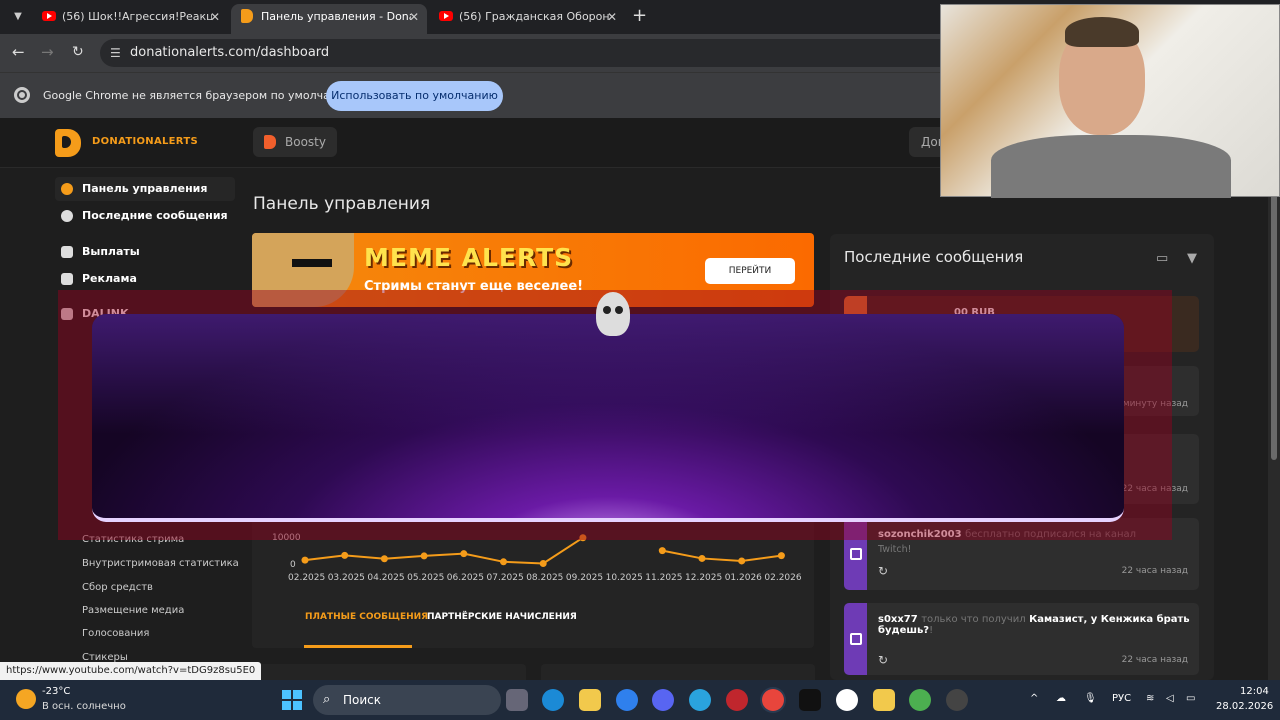 The height and width of the screenshot is (720, 1280). What do you see at coordinates (145, 252) in the screenshot?
I see `sidebar-item-payouts: Выплаты` at bounding box center [145, 252].